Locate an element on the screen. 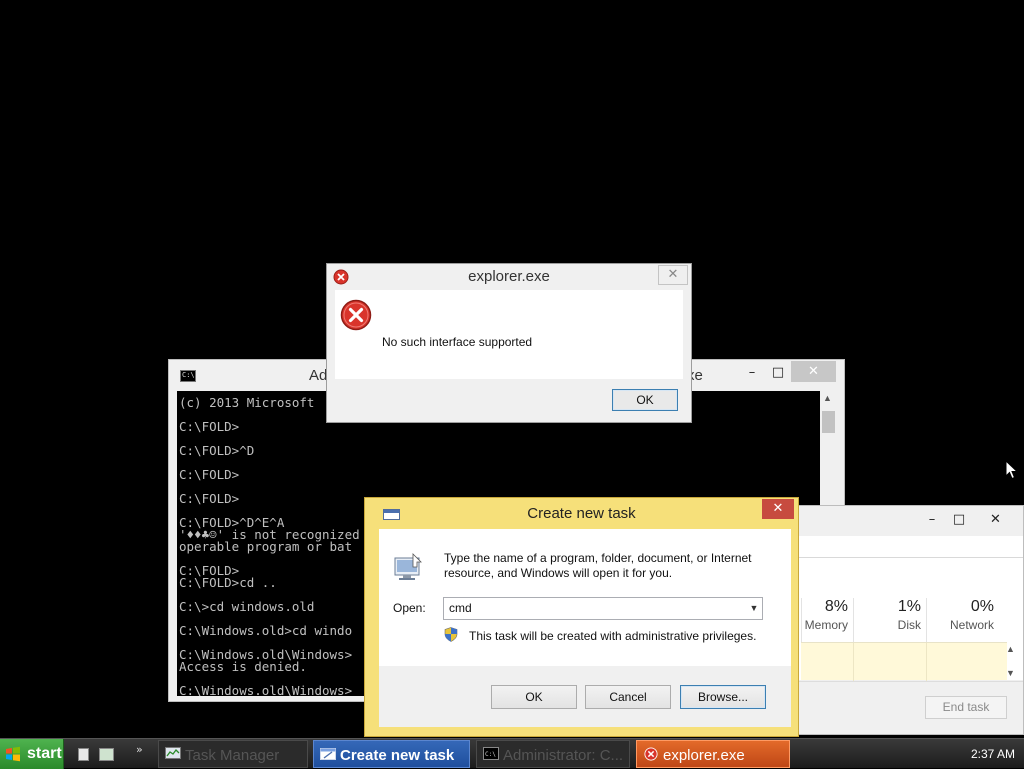 This screenshot has height=769, width=1024. cancel-button: Cancel is located at coordinates (628, 697).